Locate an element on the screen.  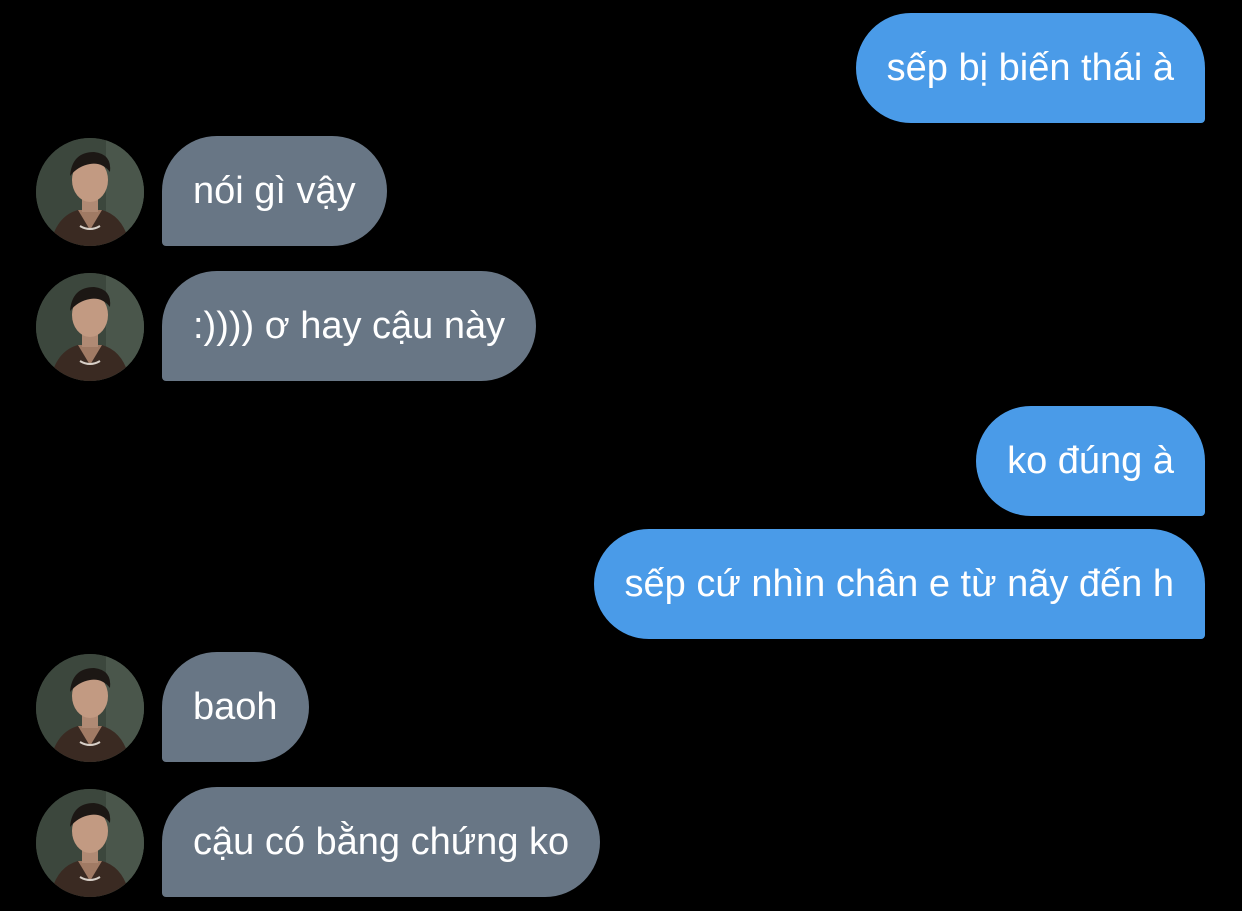
sent-message-bubble: ko đúng à is located at coordinates (1090, 461).